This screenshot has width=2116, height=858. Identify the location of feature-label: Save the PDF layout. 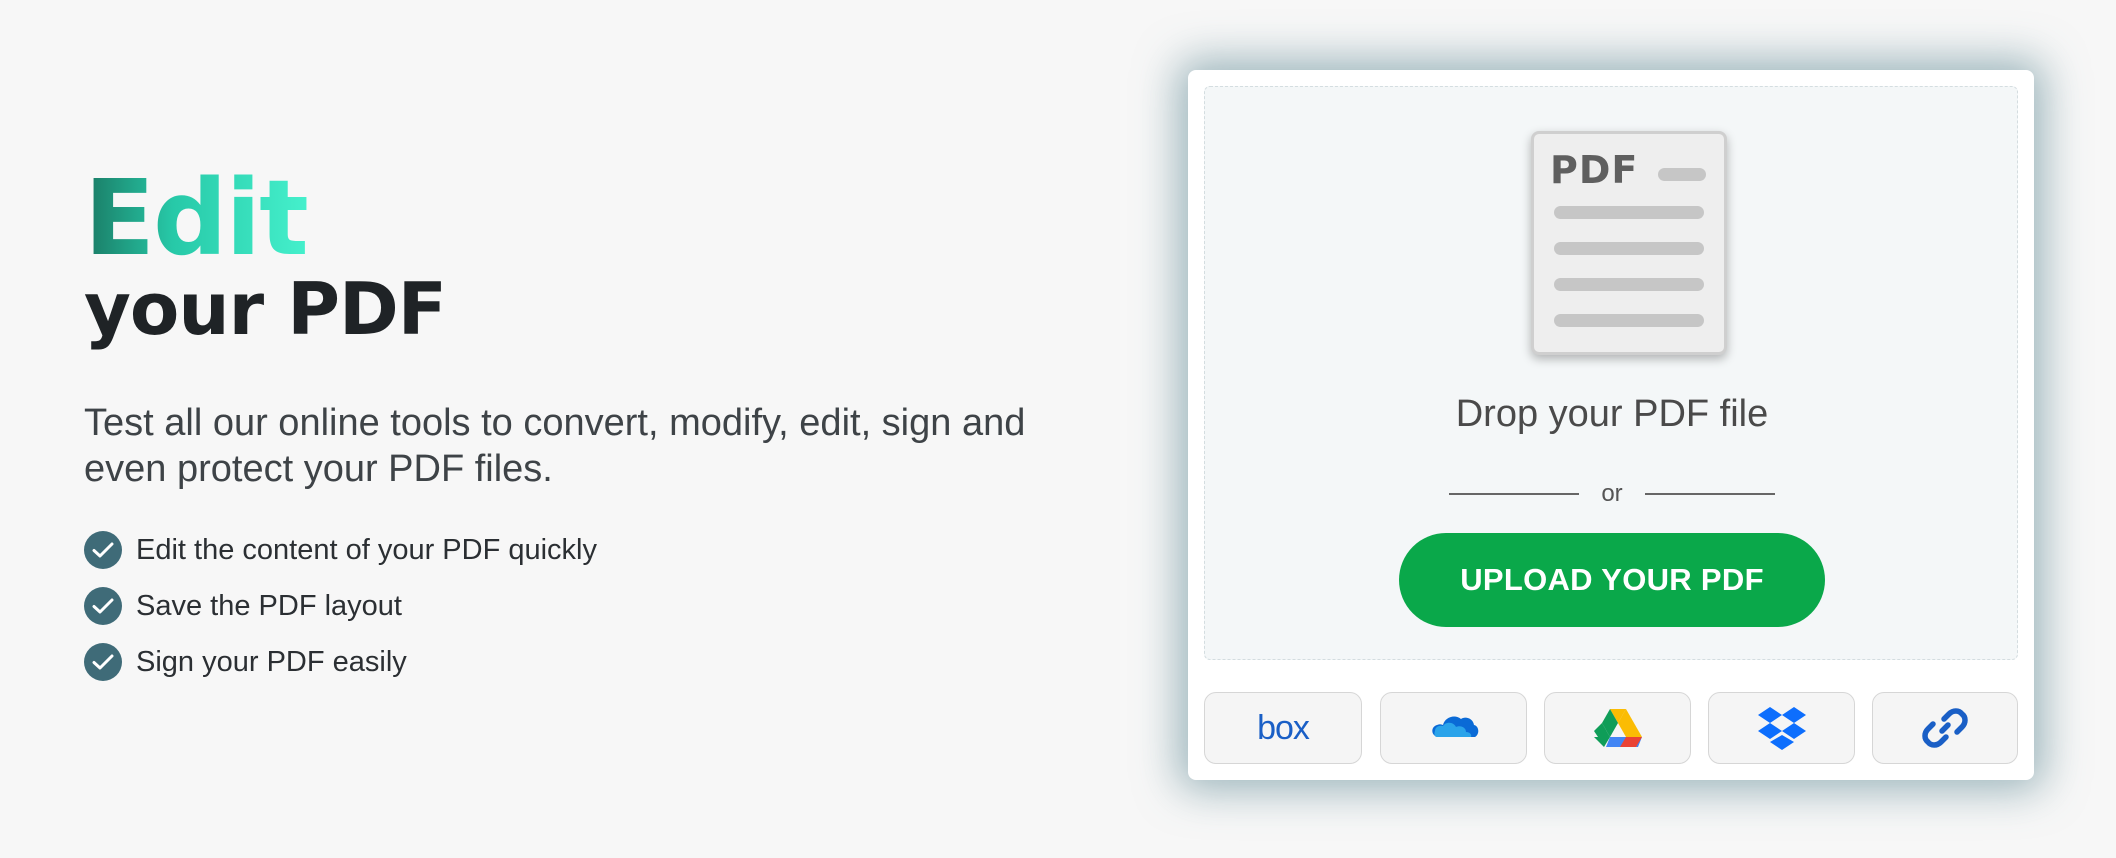
(269, 605).